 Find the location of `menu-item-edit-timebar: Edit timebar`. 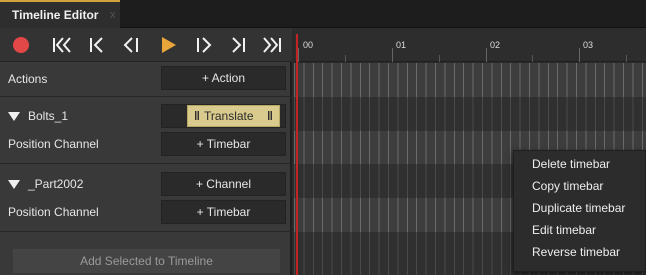

menu-item-edit-timebar: Edit timebar is located at coordinates (579, 230).